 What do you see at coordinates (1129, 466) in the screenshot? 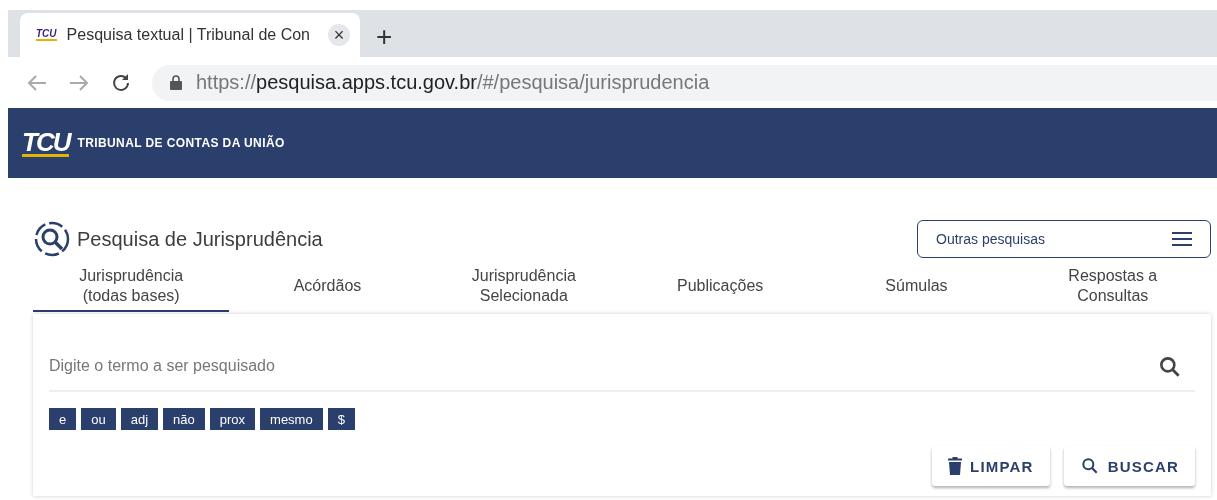
I see `search-button: BUSCAR` at bounding box center [1129, 466].